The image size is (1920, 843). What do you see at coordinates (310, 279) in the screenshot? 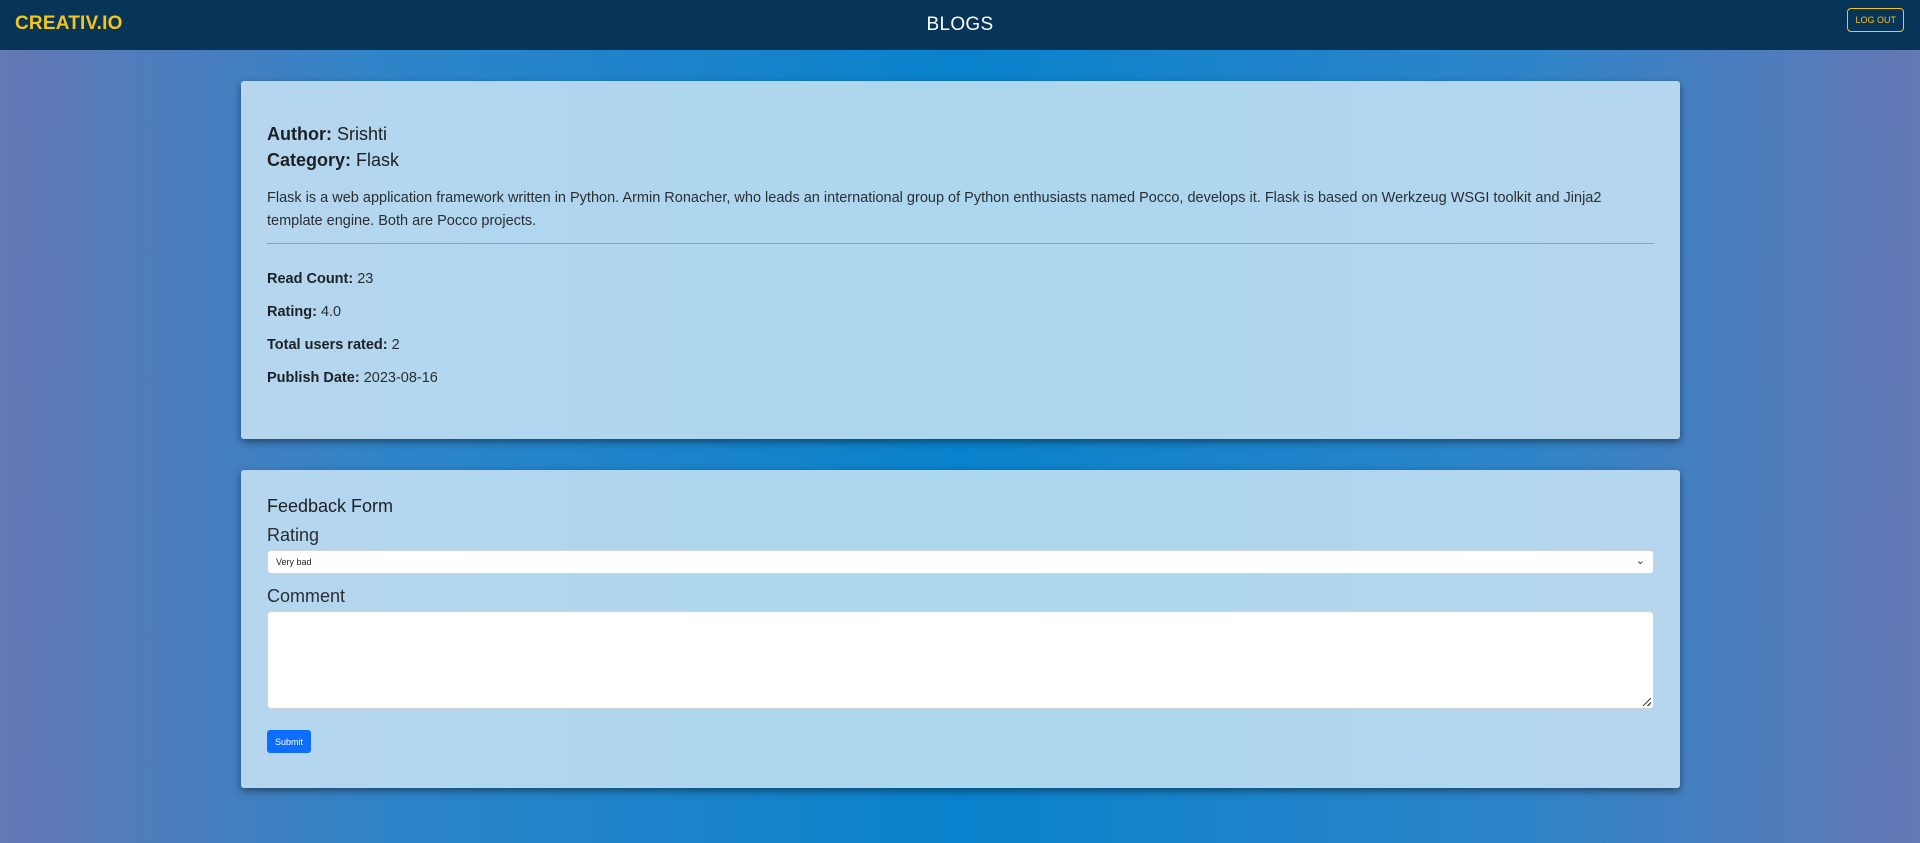
I see `stat-label: Read Count:` at bounding box center [310, 279].